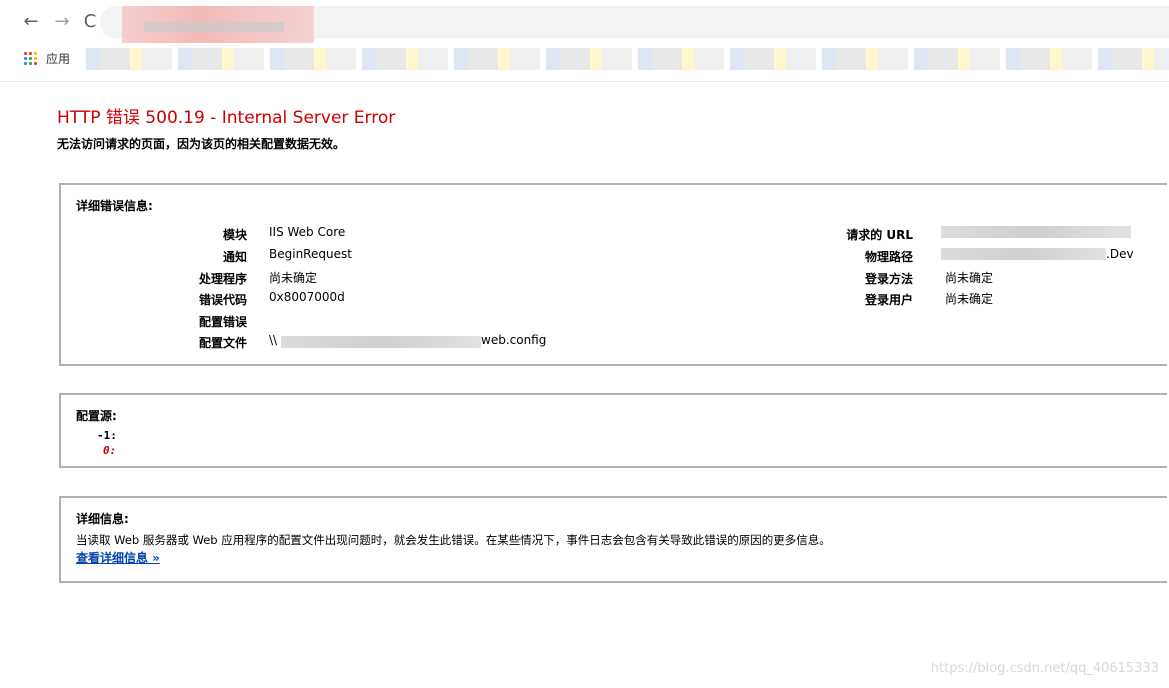 The image size is (1169, 688). Describe the element at coordinates (107, 435) in the screenshot. I see `config-source-line-1: -1:` at that location.